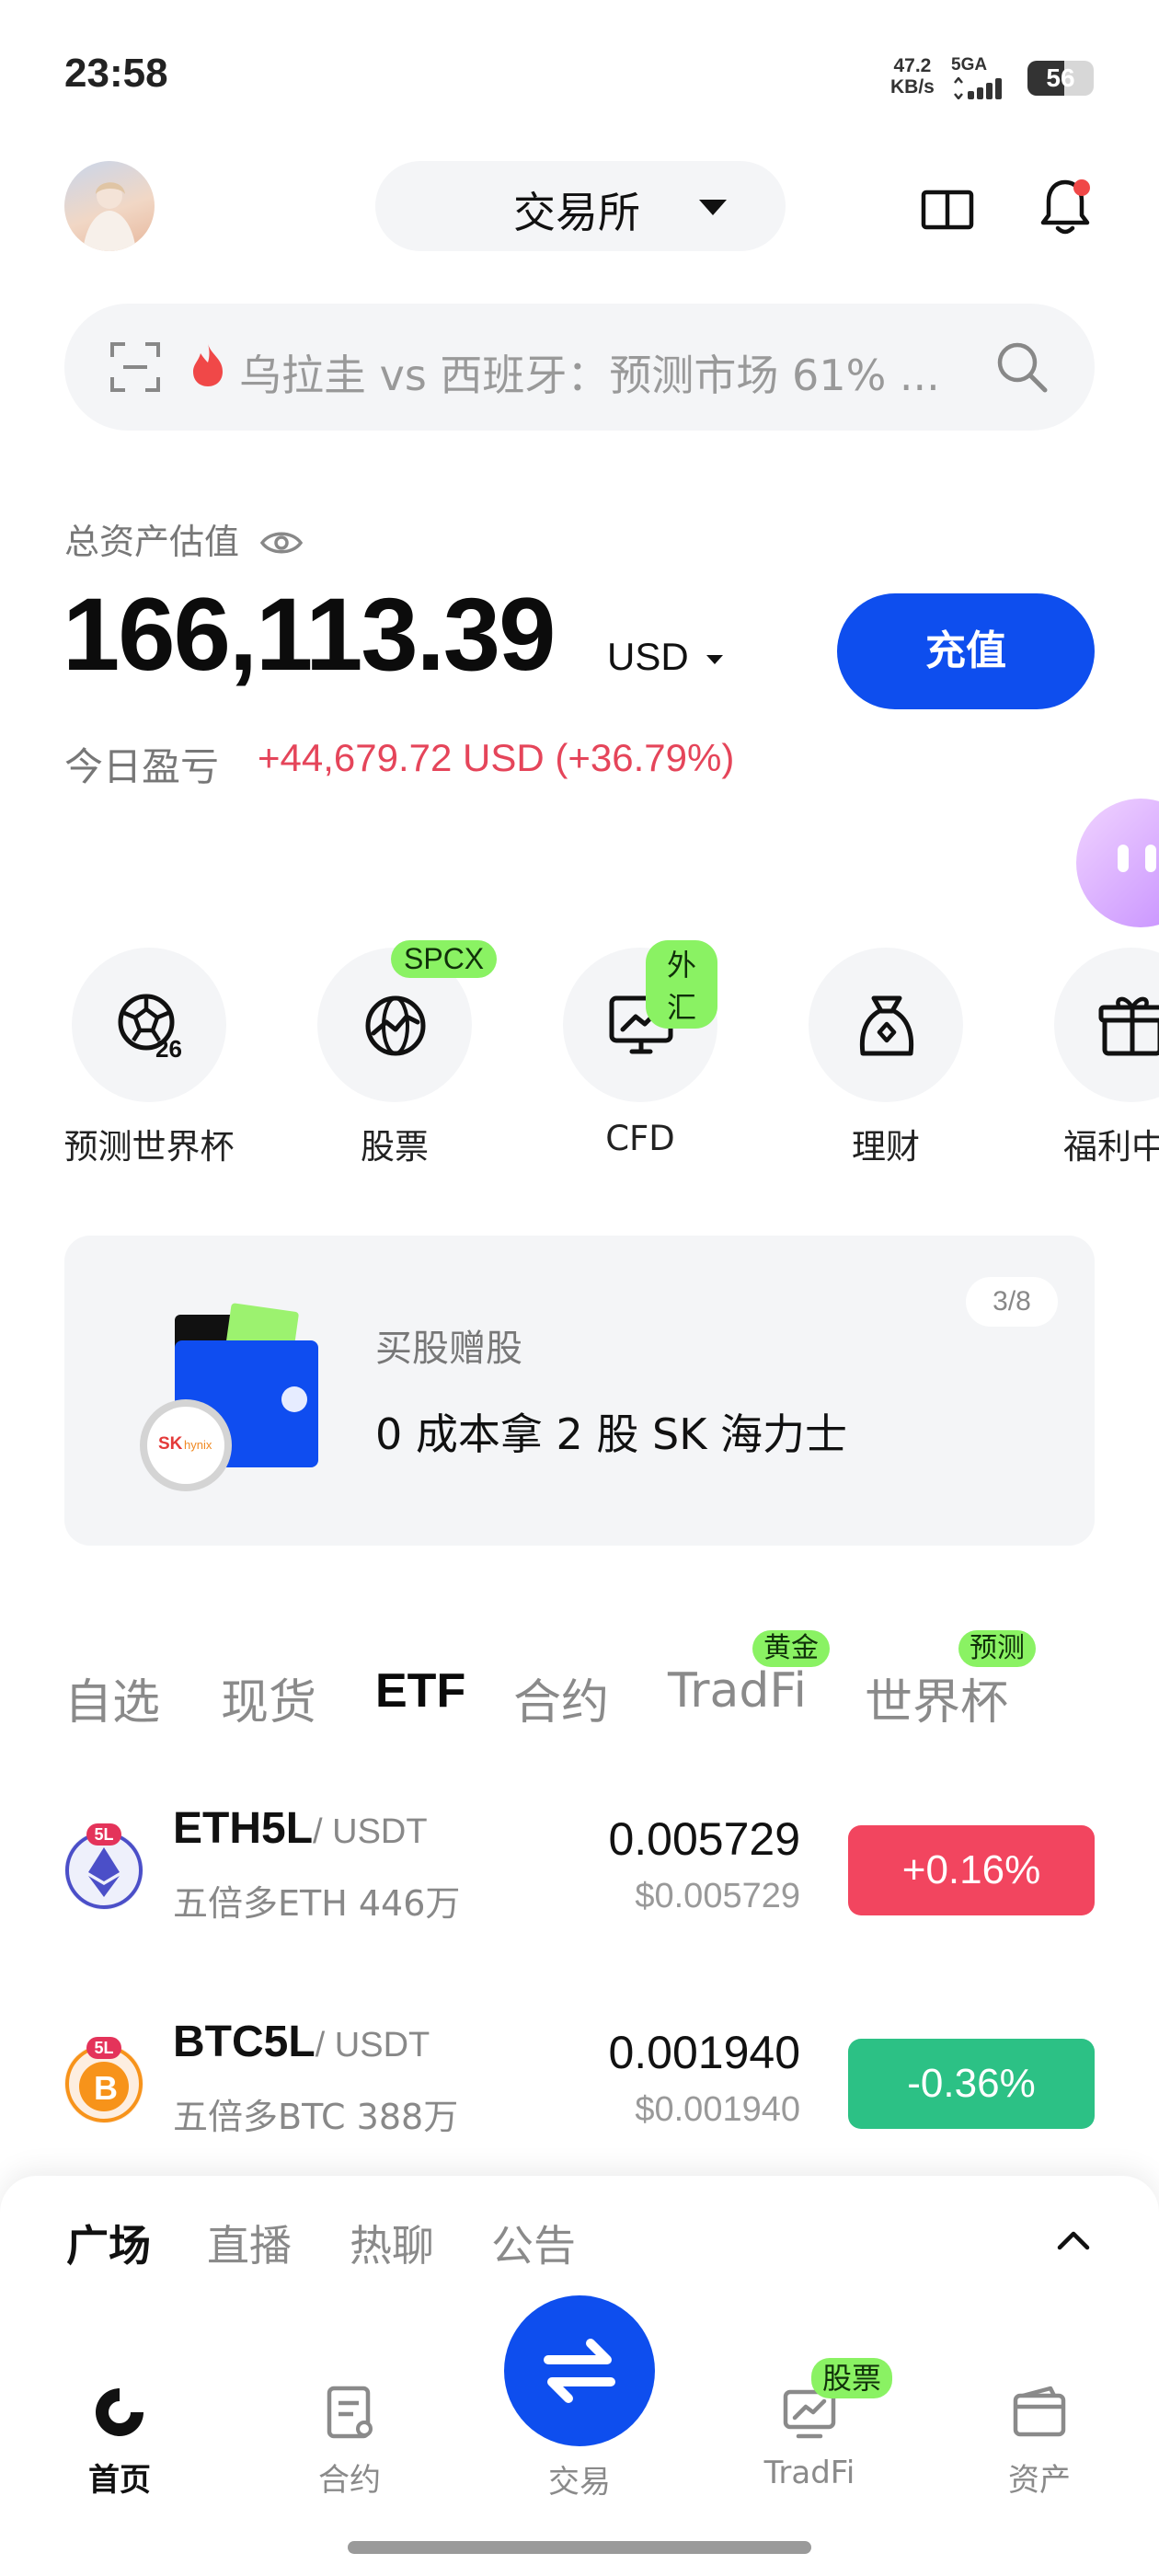 The image size is (1159, 2576). I want to click on shortcut-icon-bg: SPCX, so click(407, 1021).